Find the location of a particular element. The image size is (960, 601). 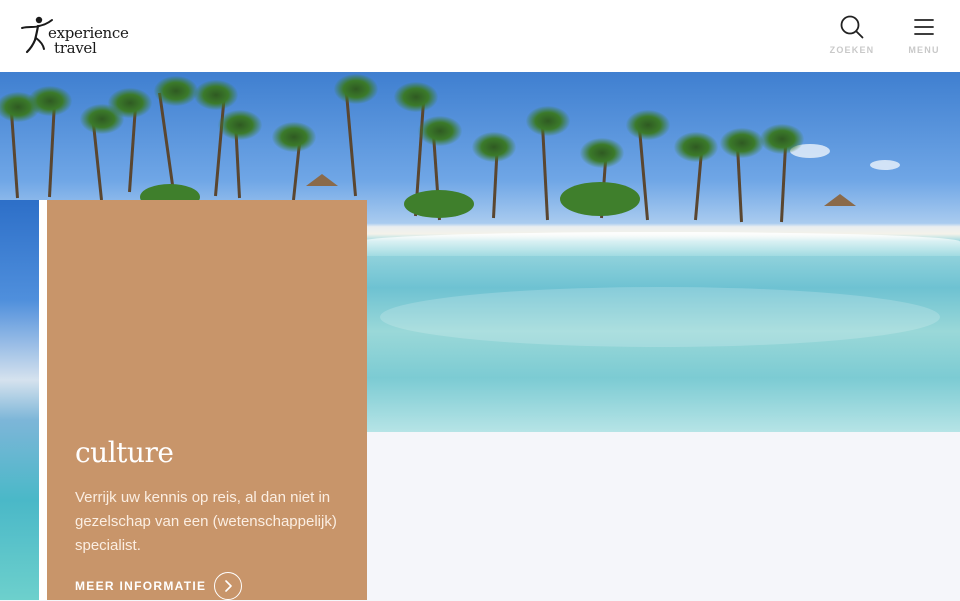

search-icon is located at coordinates (852, 27).